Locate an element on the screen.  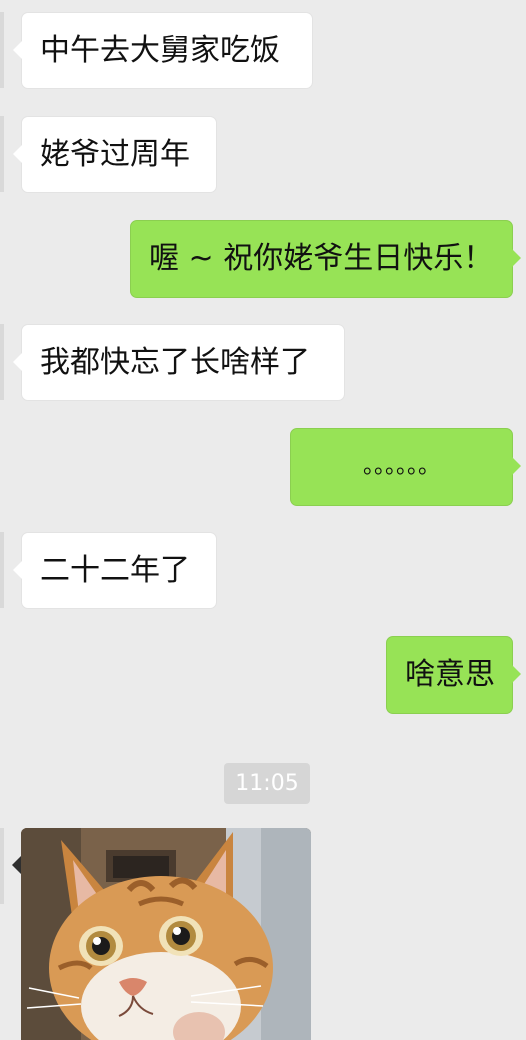
message-text: 啥意思 is located at coordinates (450, 674).